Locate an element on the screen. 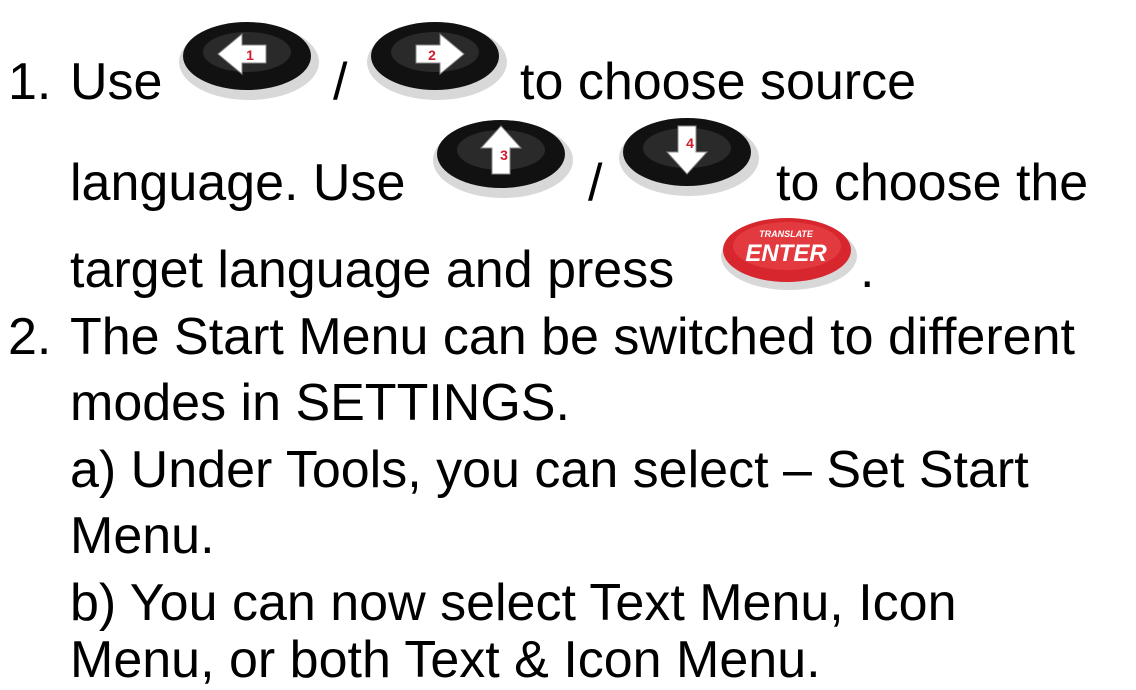 The width and height of the screenshot is (1136, 690). step1-number: 1. is located at coordinates (30, 82).